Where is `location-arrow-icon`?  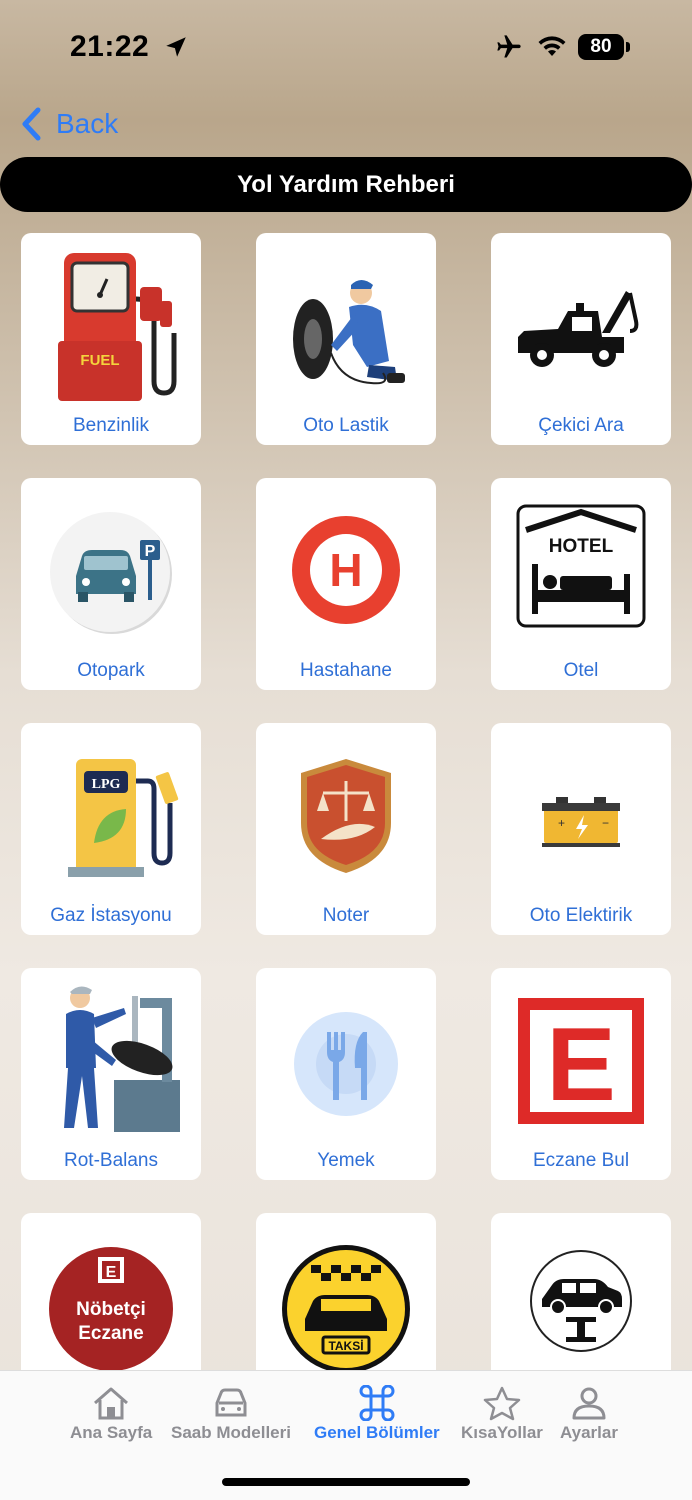
location-arrow-icon is located at coordinates (176, 47).